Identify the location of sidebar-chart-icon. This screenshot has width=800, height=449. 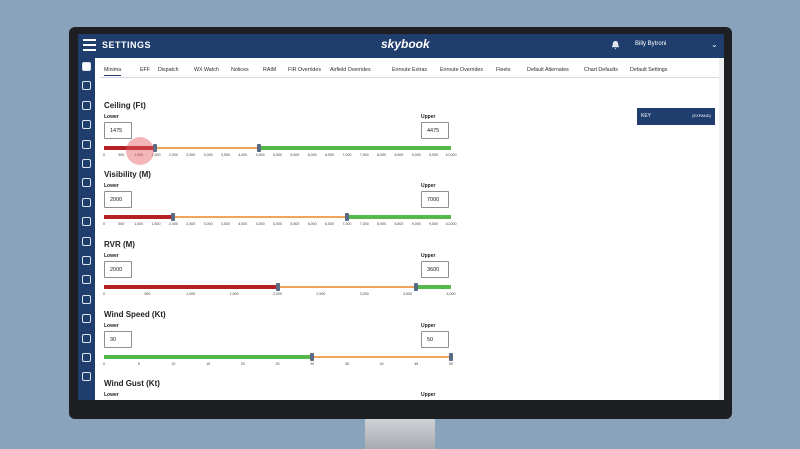
(86, 260).